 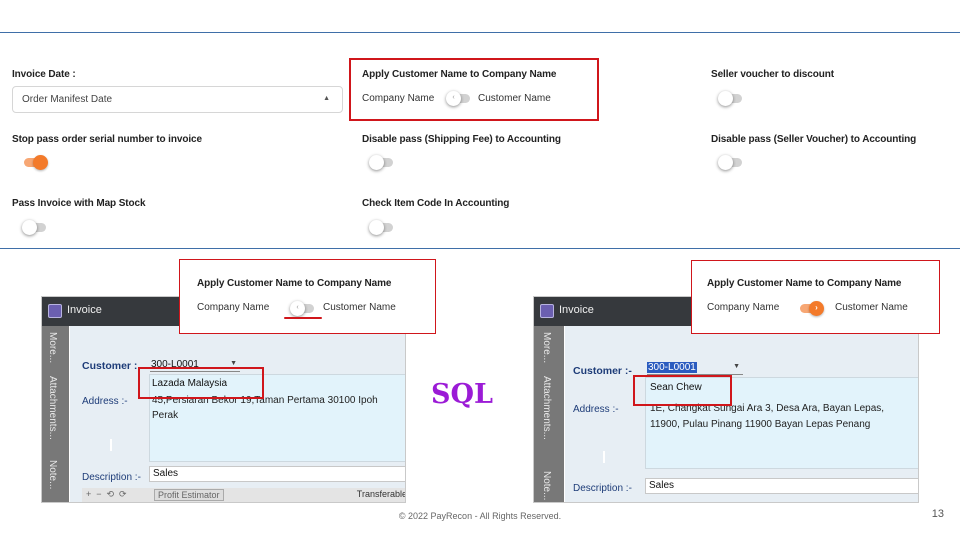 What do you see at coordinates (672, 367) in the screenshot?
I see `customer-code: 300-L0001` at bounding box center [672, 367].